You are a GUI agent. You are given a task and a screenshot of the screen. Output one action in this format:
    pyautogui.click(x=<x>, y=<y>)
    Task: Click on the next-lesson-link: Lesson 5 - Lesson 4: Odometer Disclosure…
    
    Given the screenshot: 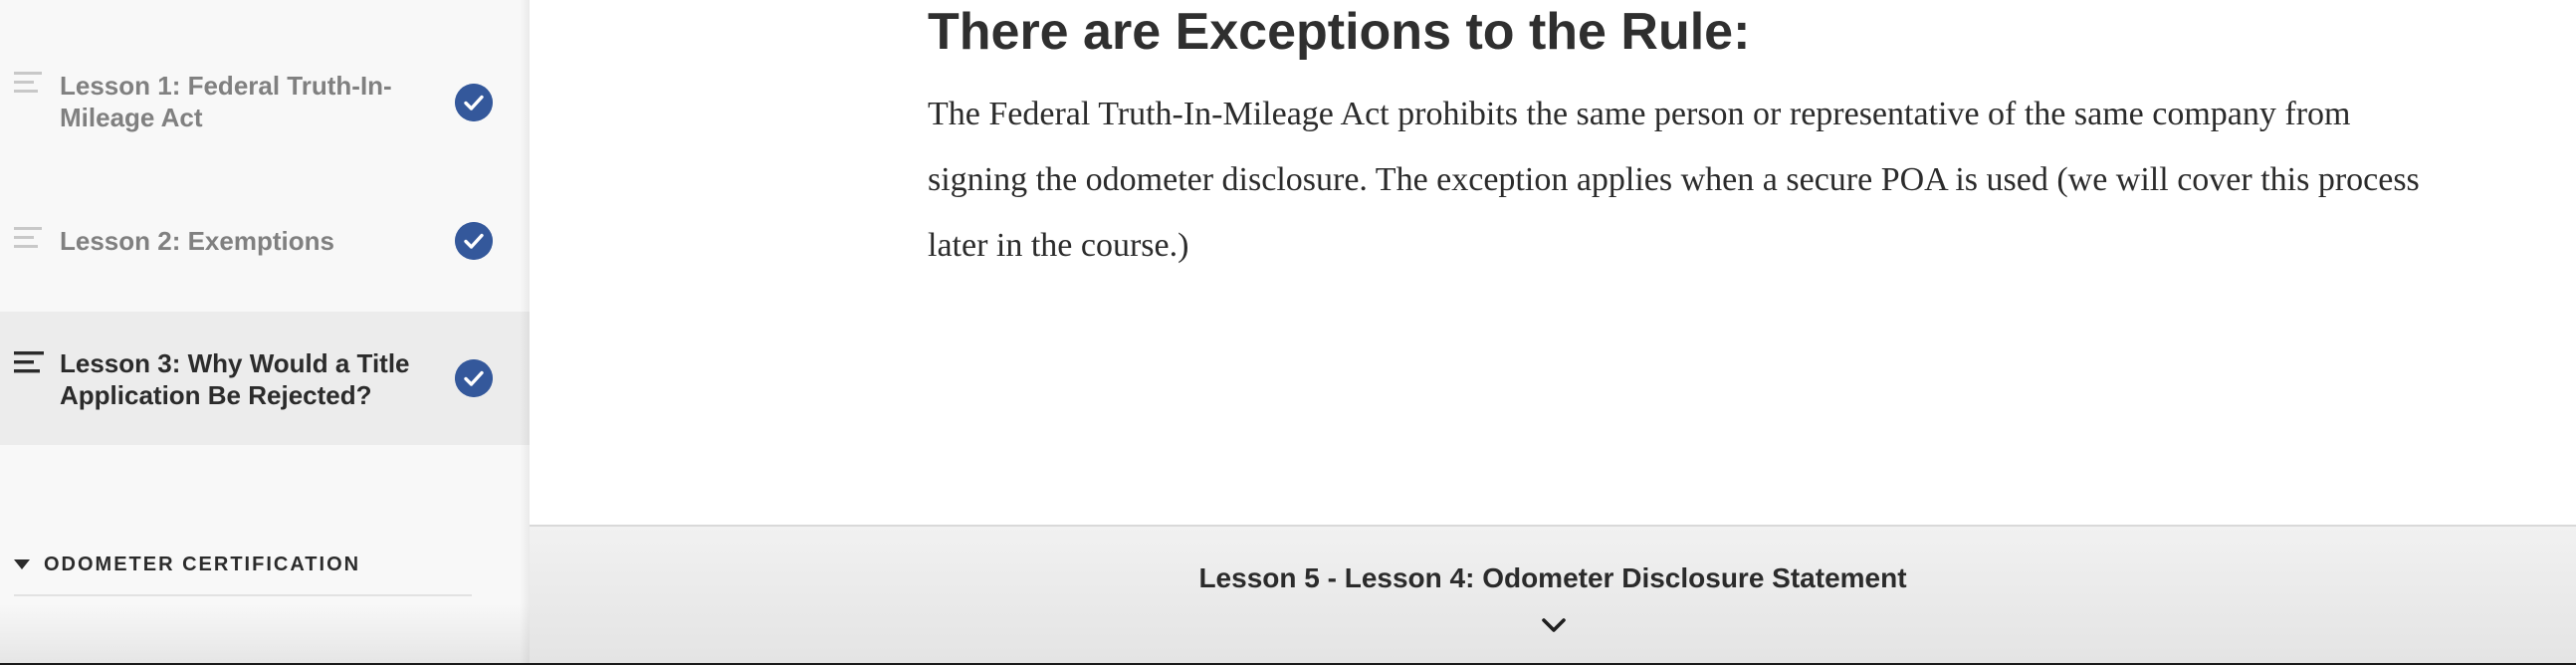 What is the action you would take?
    pyautogui.click(x=1553, y=578)
    